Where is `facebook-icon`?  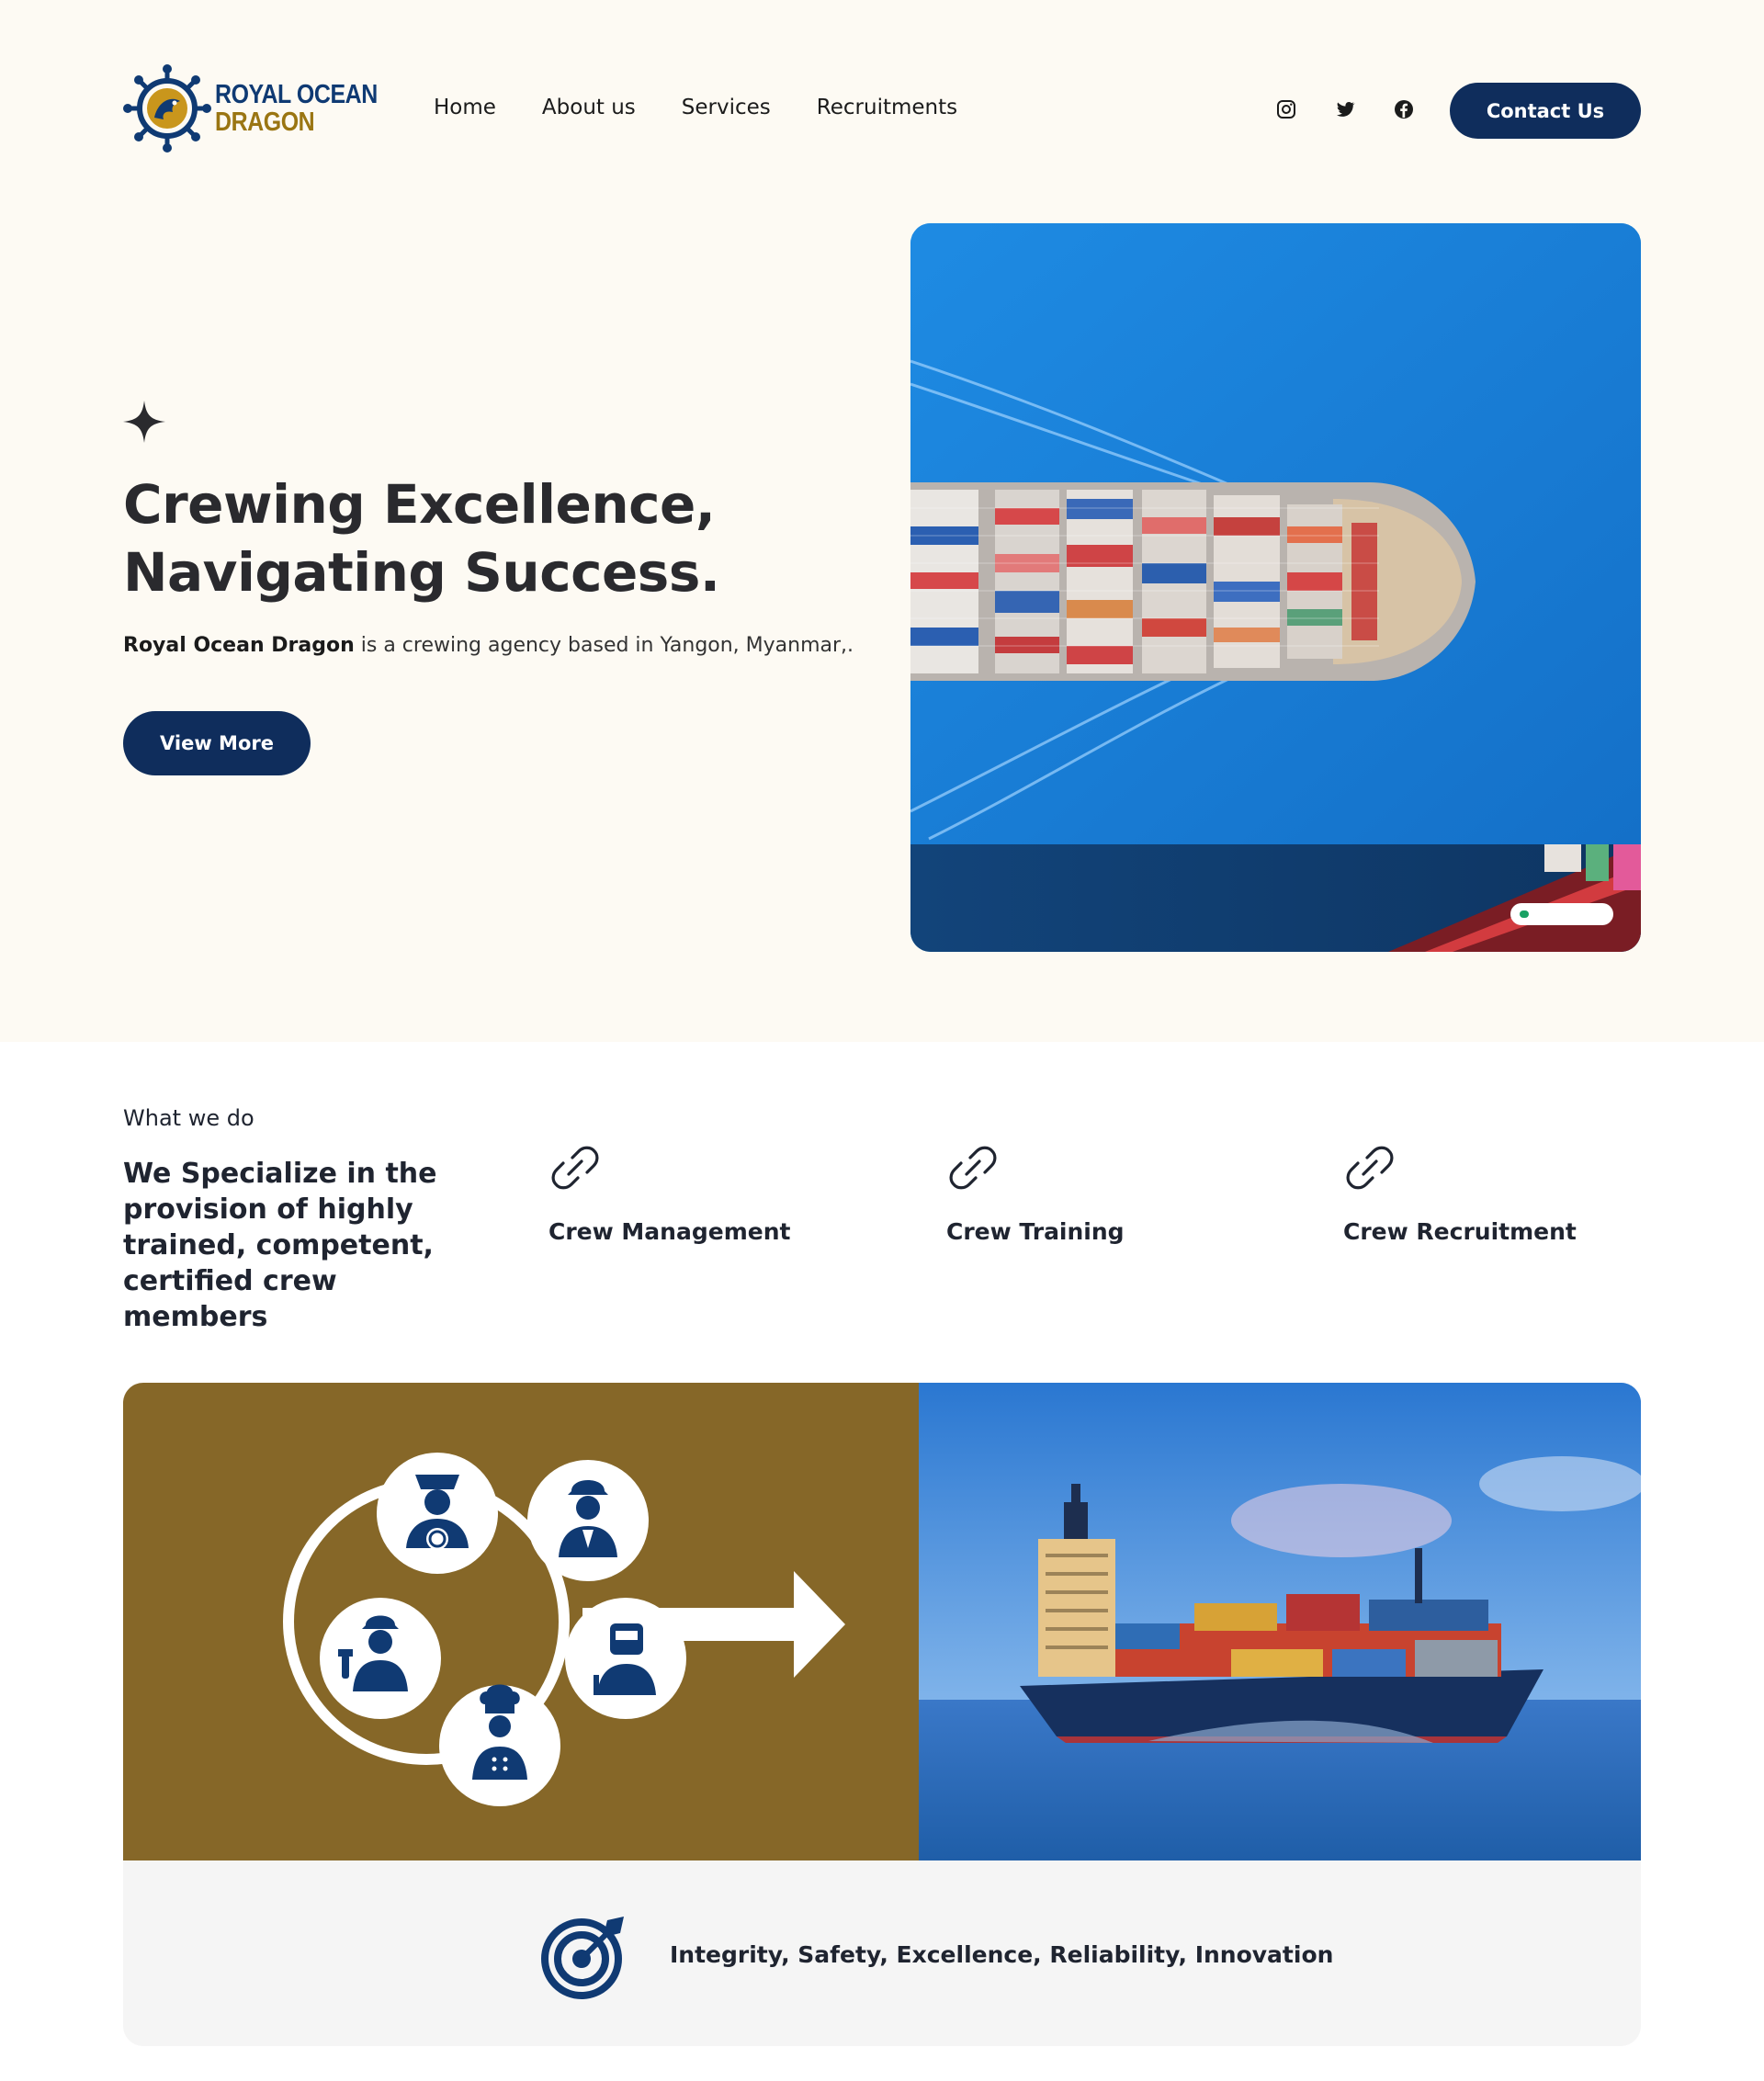 facebook-icon is located at coordinates (1404, 109).